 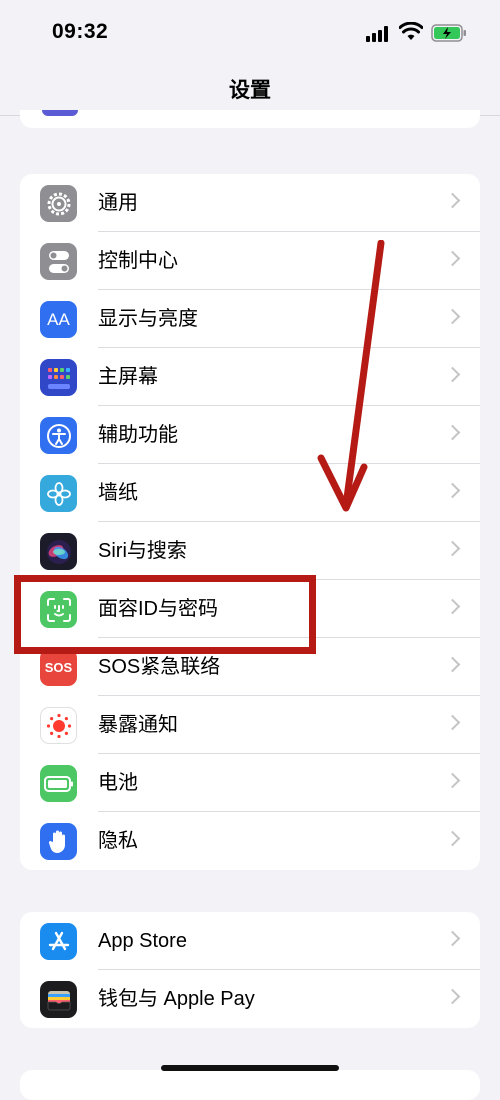 I want to click on settings-row-general: 通用, so click(x=250, y=203).